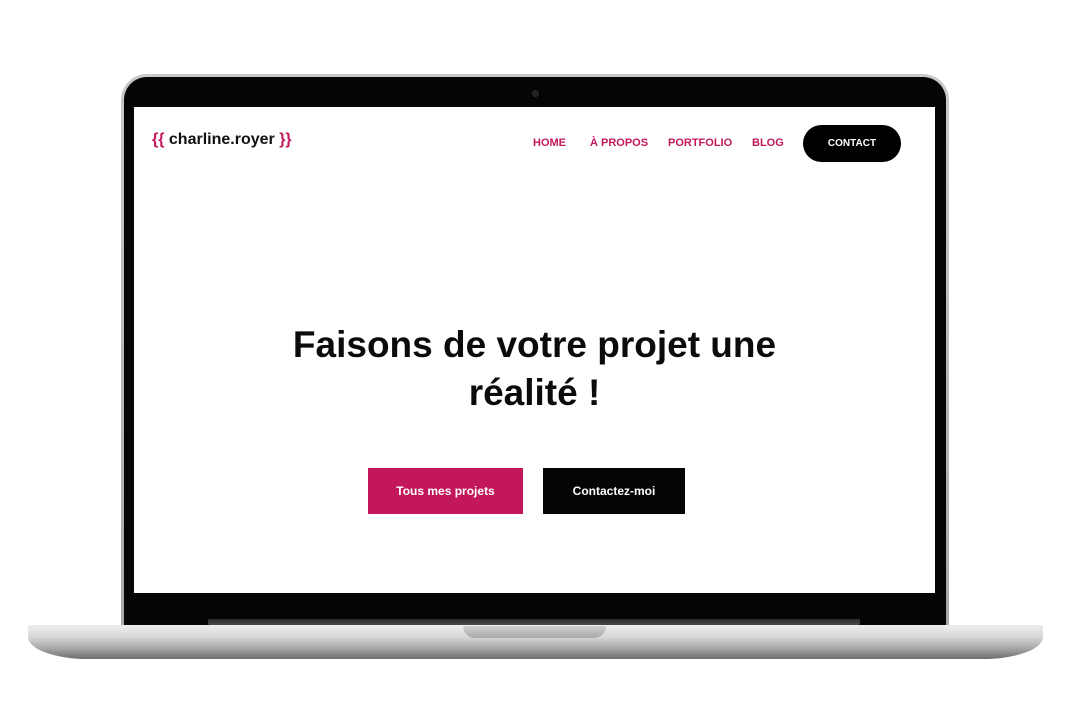  I want to click on hero-title-line-2: réalité !, so click(534, 392).